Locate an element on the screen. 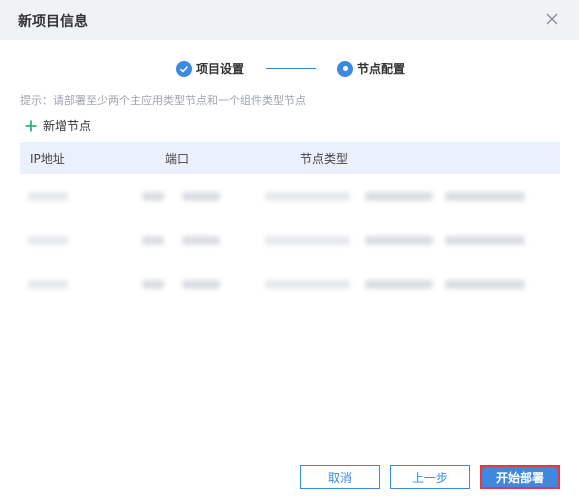  step-project-settings: 项目设置 is located at coordinates (210, 68).